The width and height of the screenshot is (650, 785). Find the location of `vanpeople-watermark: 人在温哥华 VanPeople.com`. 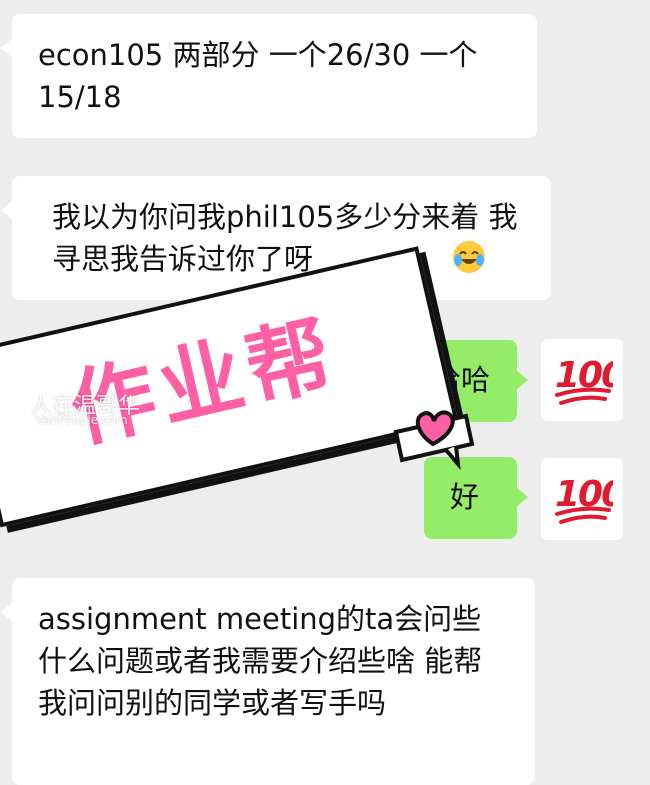

vanpeople-watermark: 人在温哥华 VanPeople.com is located at coordinates (85, 410).